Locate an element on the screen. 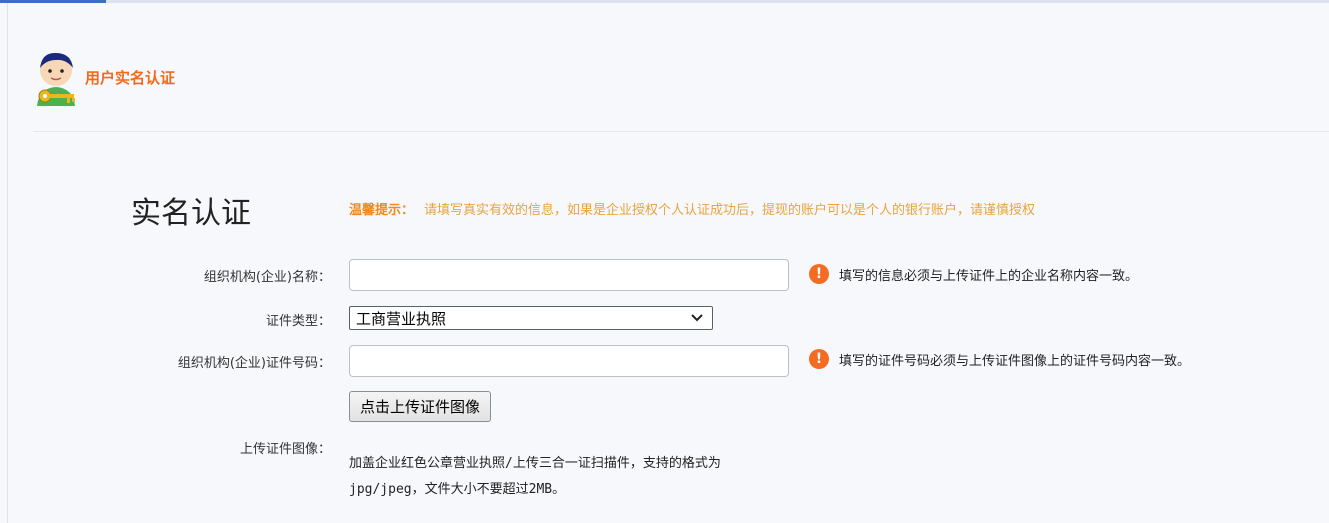 Image resolution: width=1329 pixels, height=523 pixels. upload-cert-image-button: 点击上传证件图像 is located at coordinates (420, 406).